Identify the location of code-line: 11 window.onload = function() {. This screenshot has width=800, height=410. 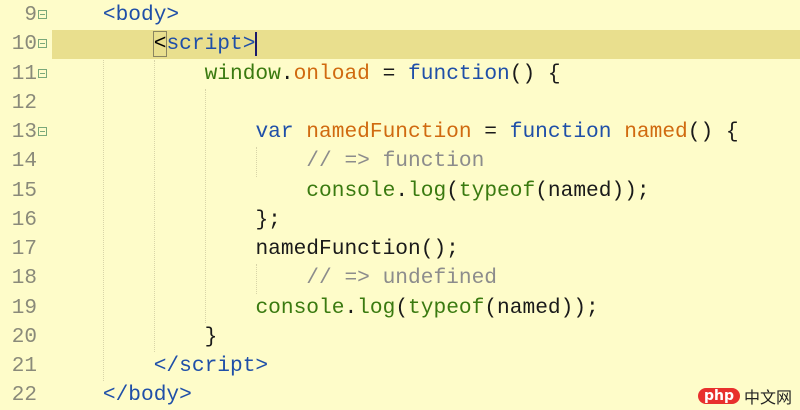
(400, 74).